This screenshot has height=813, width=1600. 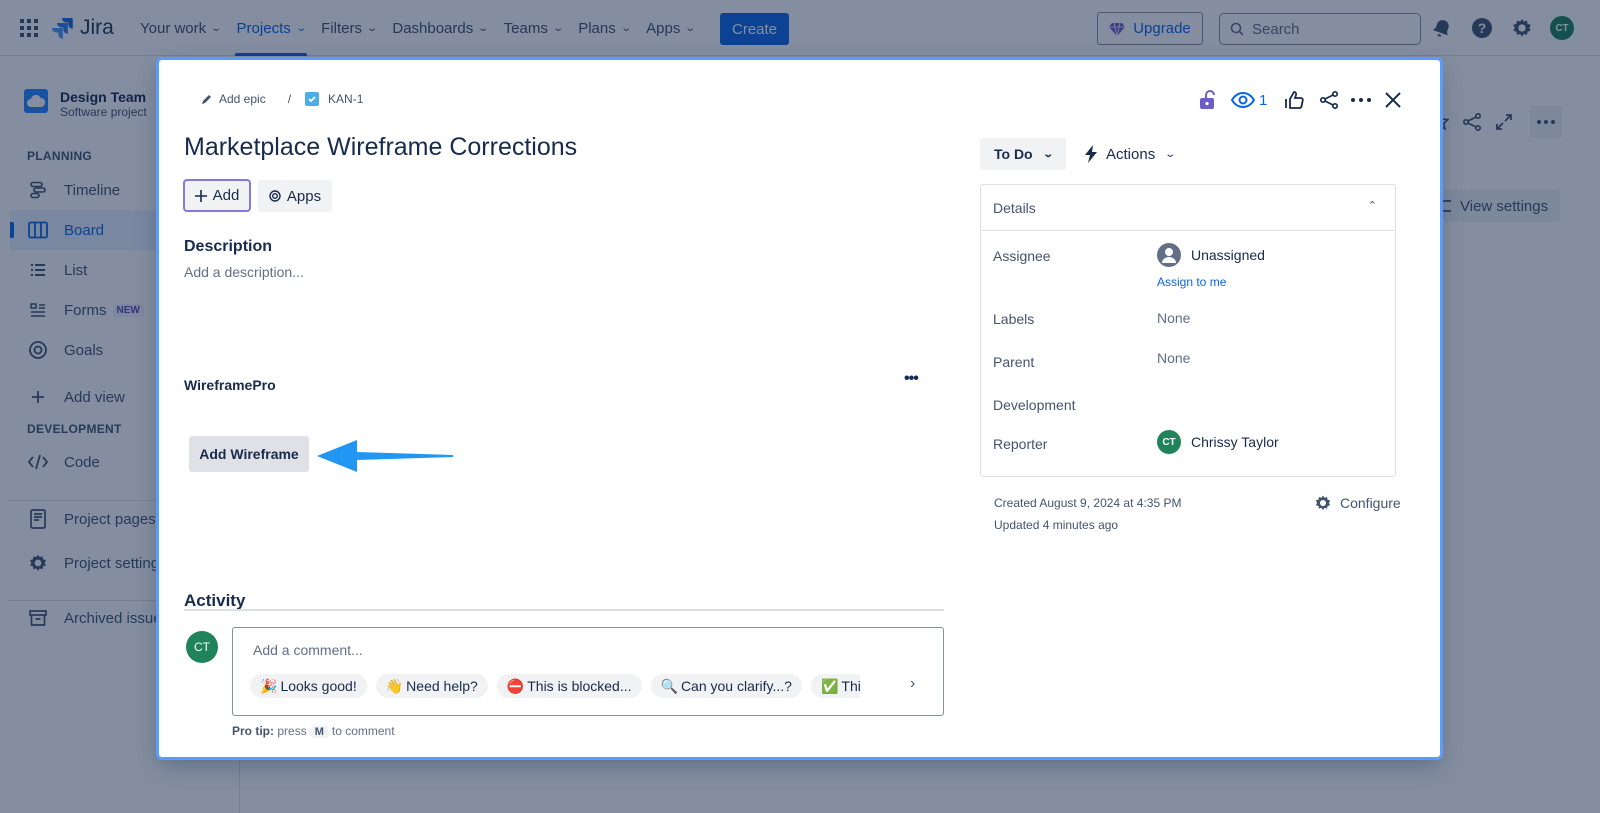 What do you see at coordinates (1014, 362) in the screenshot?
I see `parent-label: Parent` at bounding box center [1014, 362].